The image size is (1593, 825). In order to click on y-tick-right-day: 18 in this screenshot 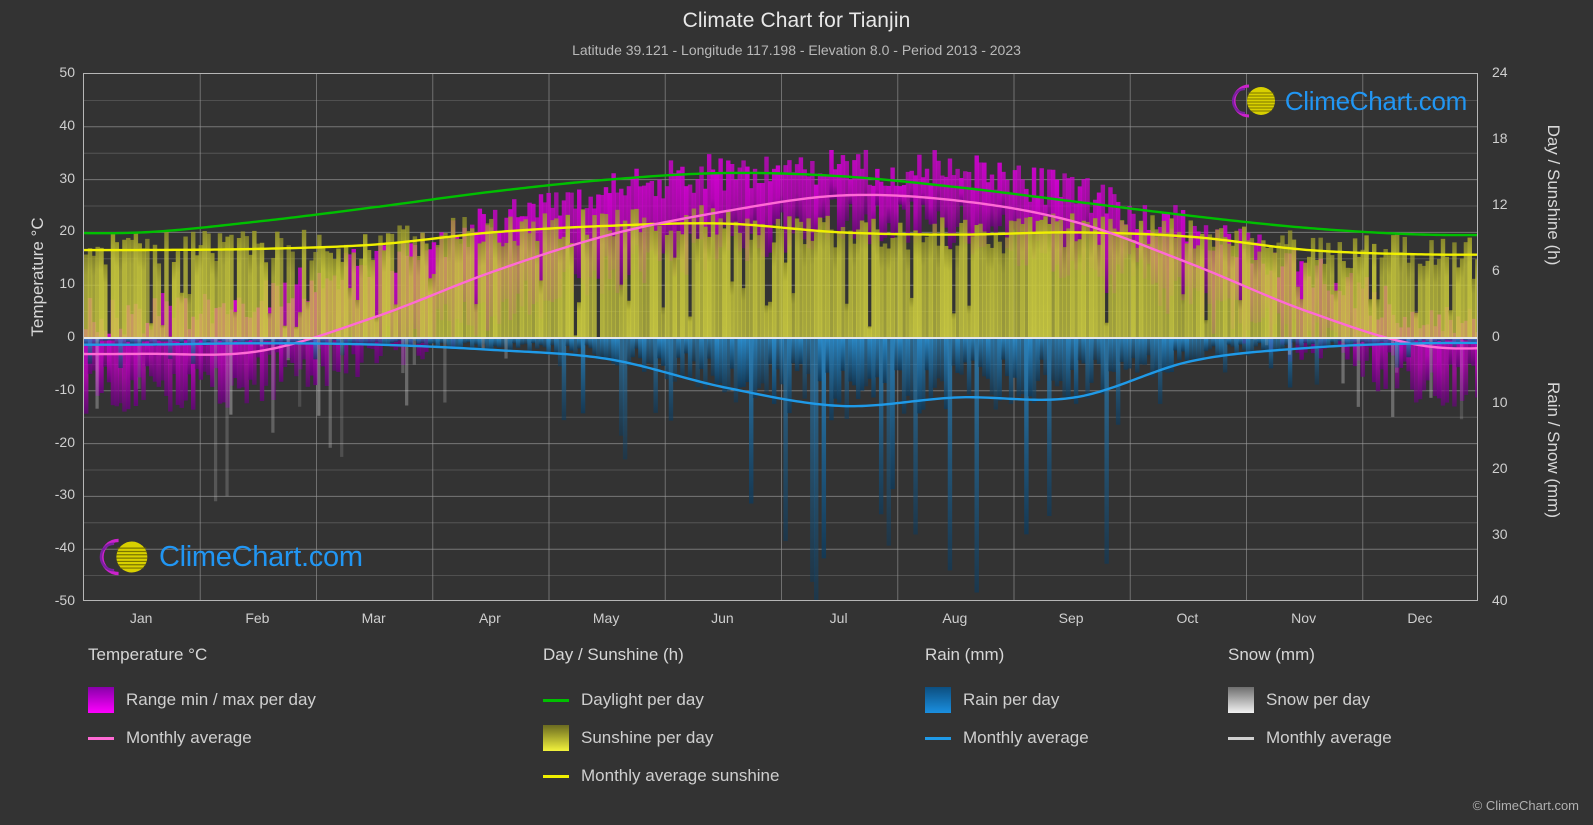, I will do `click(1500, 138)`.